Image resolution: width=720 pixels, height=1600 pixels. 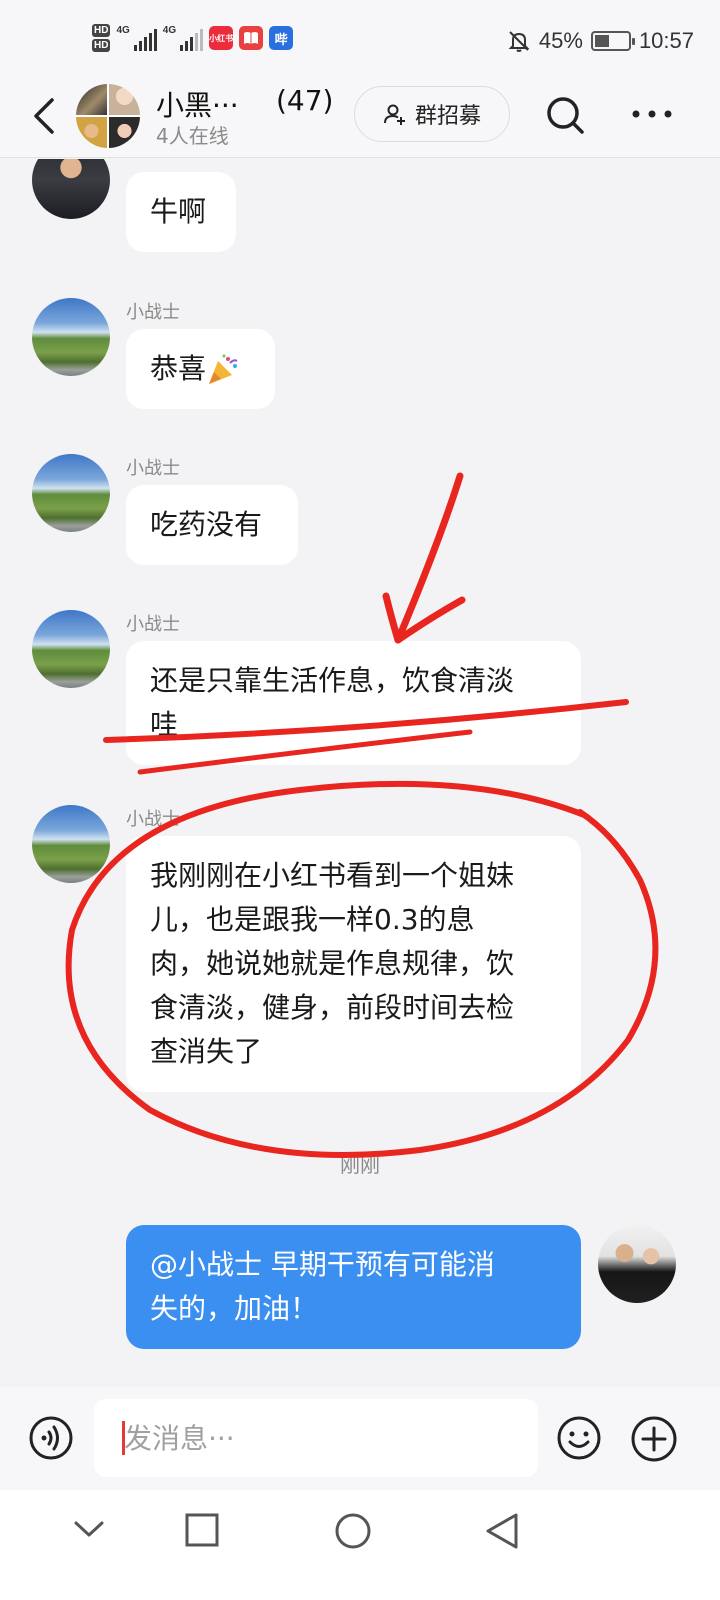 I want to click on member-count: (47), so click(x=305, y=100).